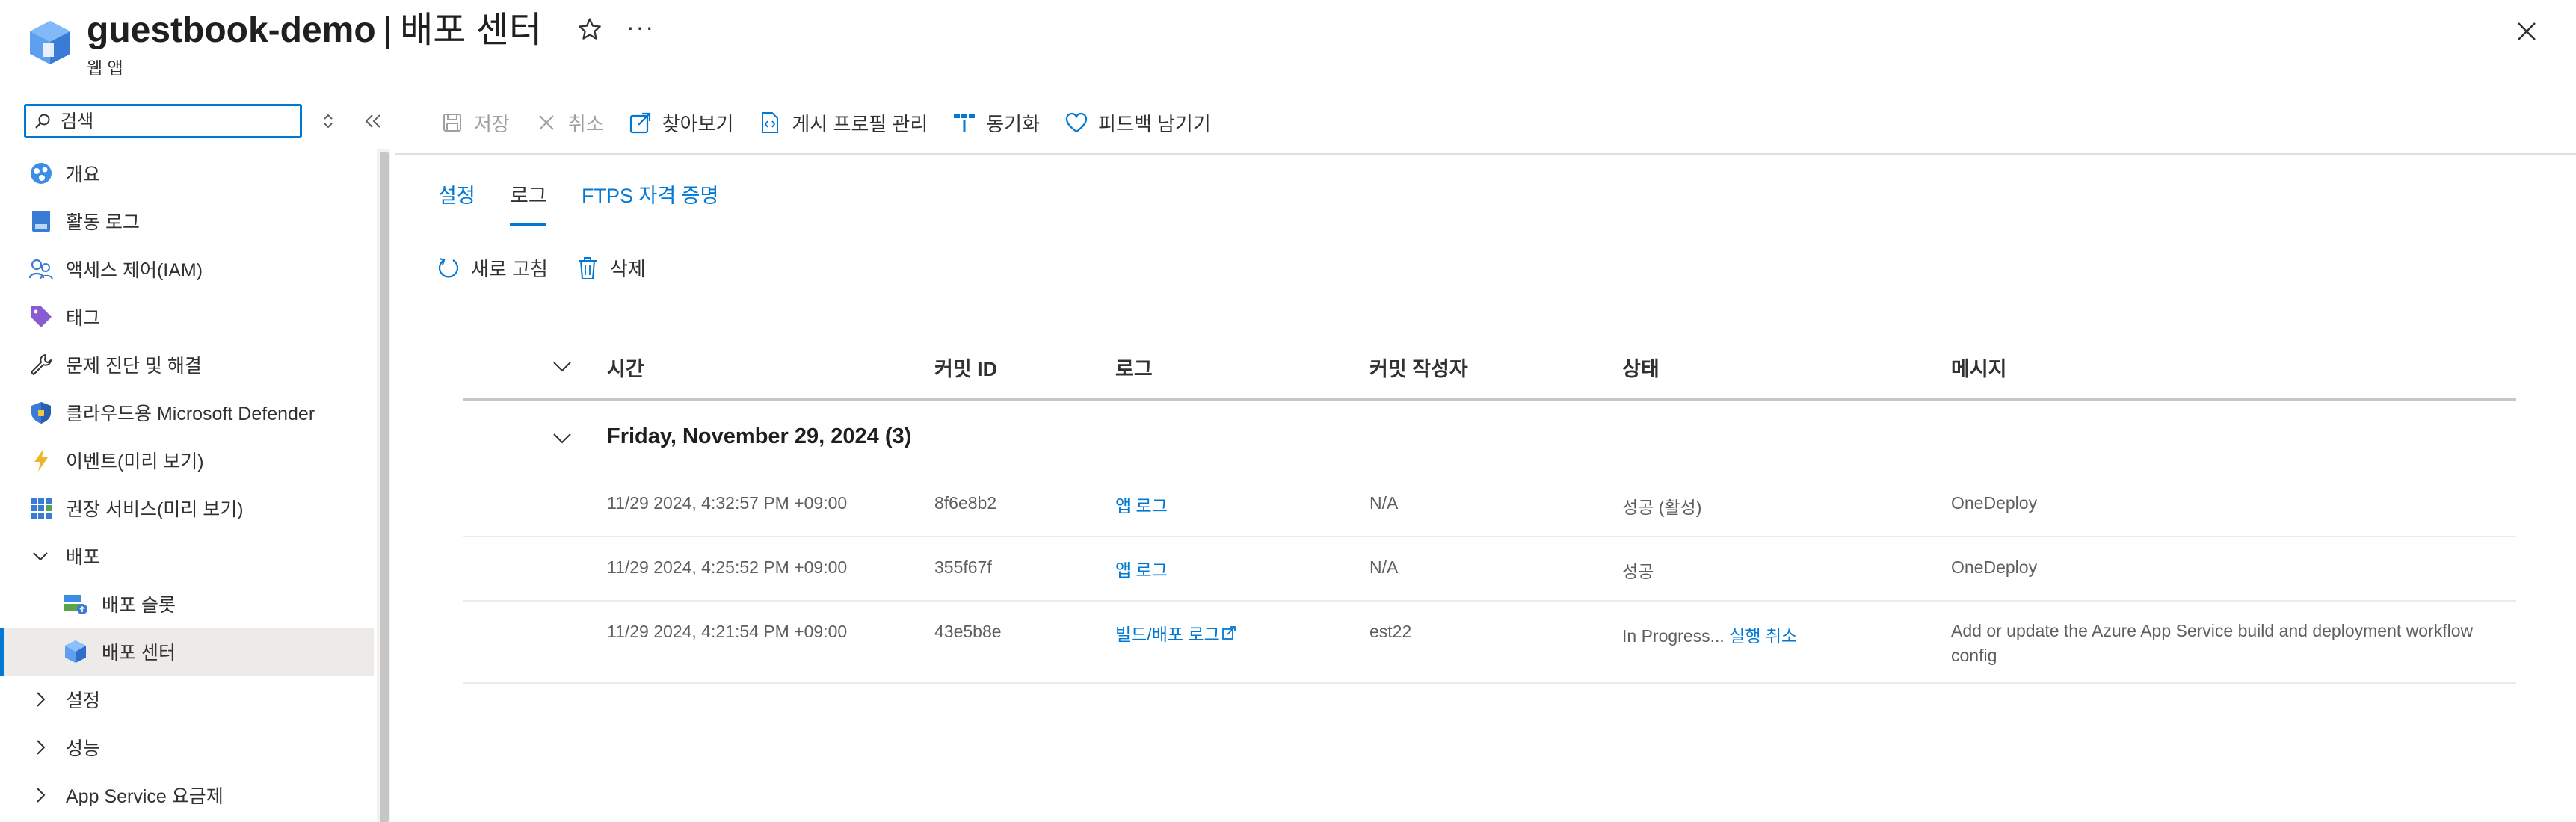  Describe the element at coordinates (1489, 399) in the screenshot. I see `header-divider` at that location.